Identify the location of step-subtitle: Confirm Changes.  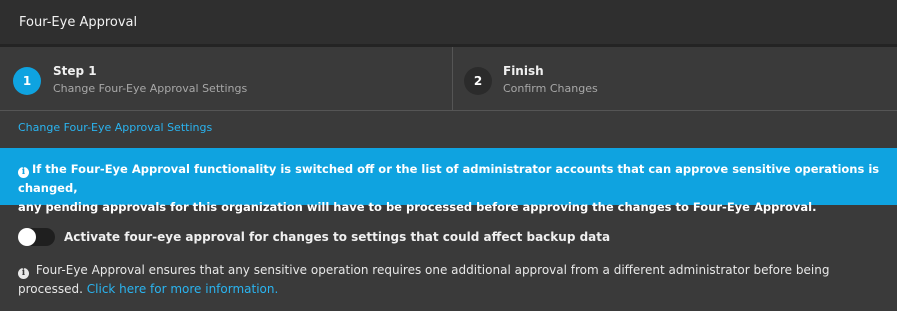
(550, 88).